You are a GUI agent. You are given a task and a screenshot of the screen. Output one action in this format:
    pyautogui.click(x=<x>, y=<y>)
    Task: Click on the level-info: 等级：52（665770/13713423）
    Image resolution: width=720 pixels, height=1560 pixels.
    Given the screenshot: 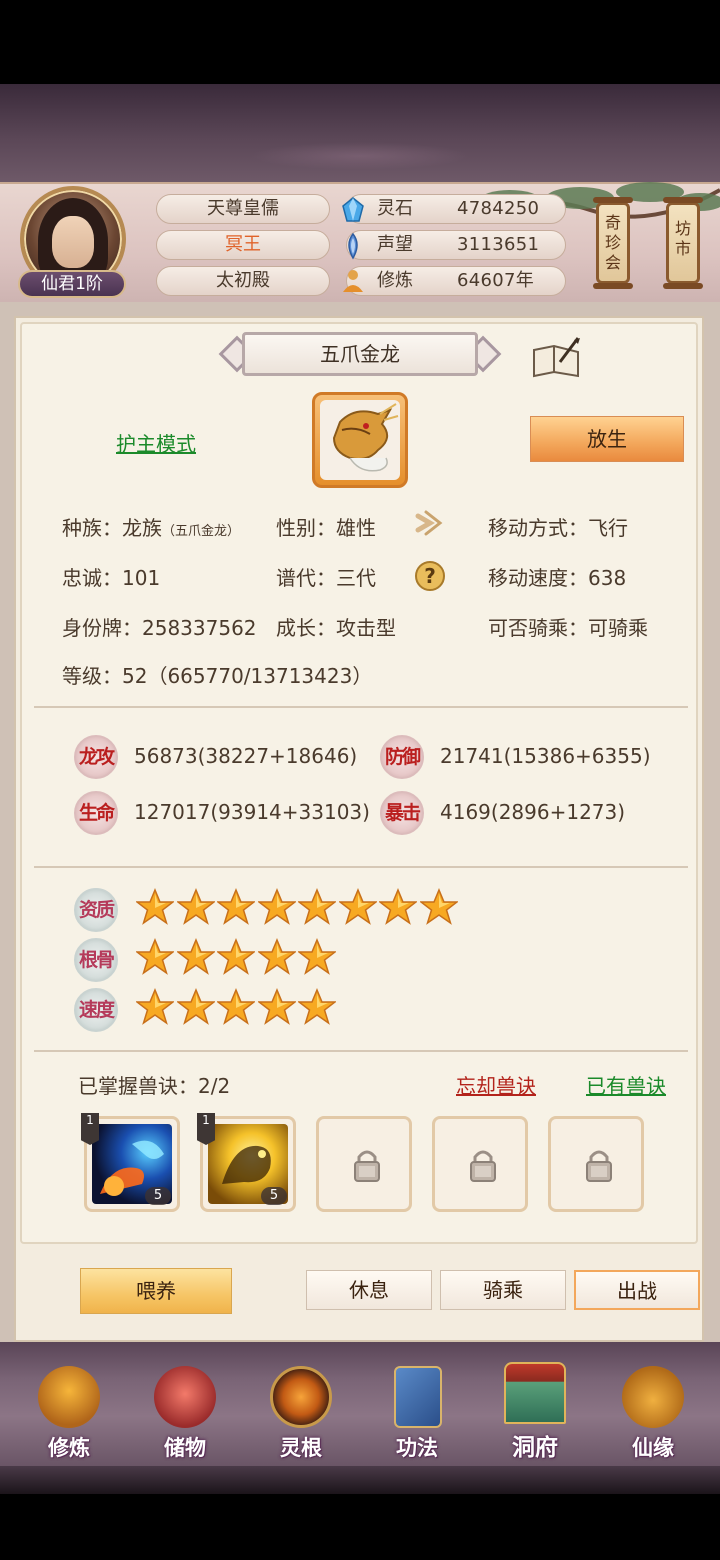 What is the action you would take?
    pyautogui.click(x=217, y=676)
    